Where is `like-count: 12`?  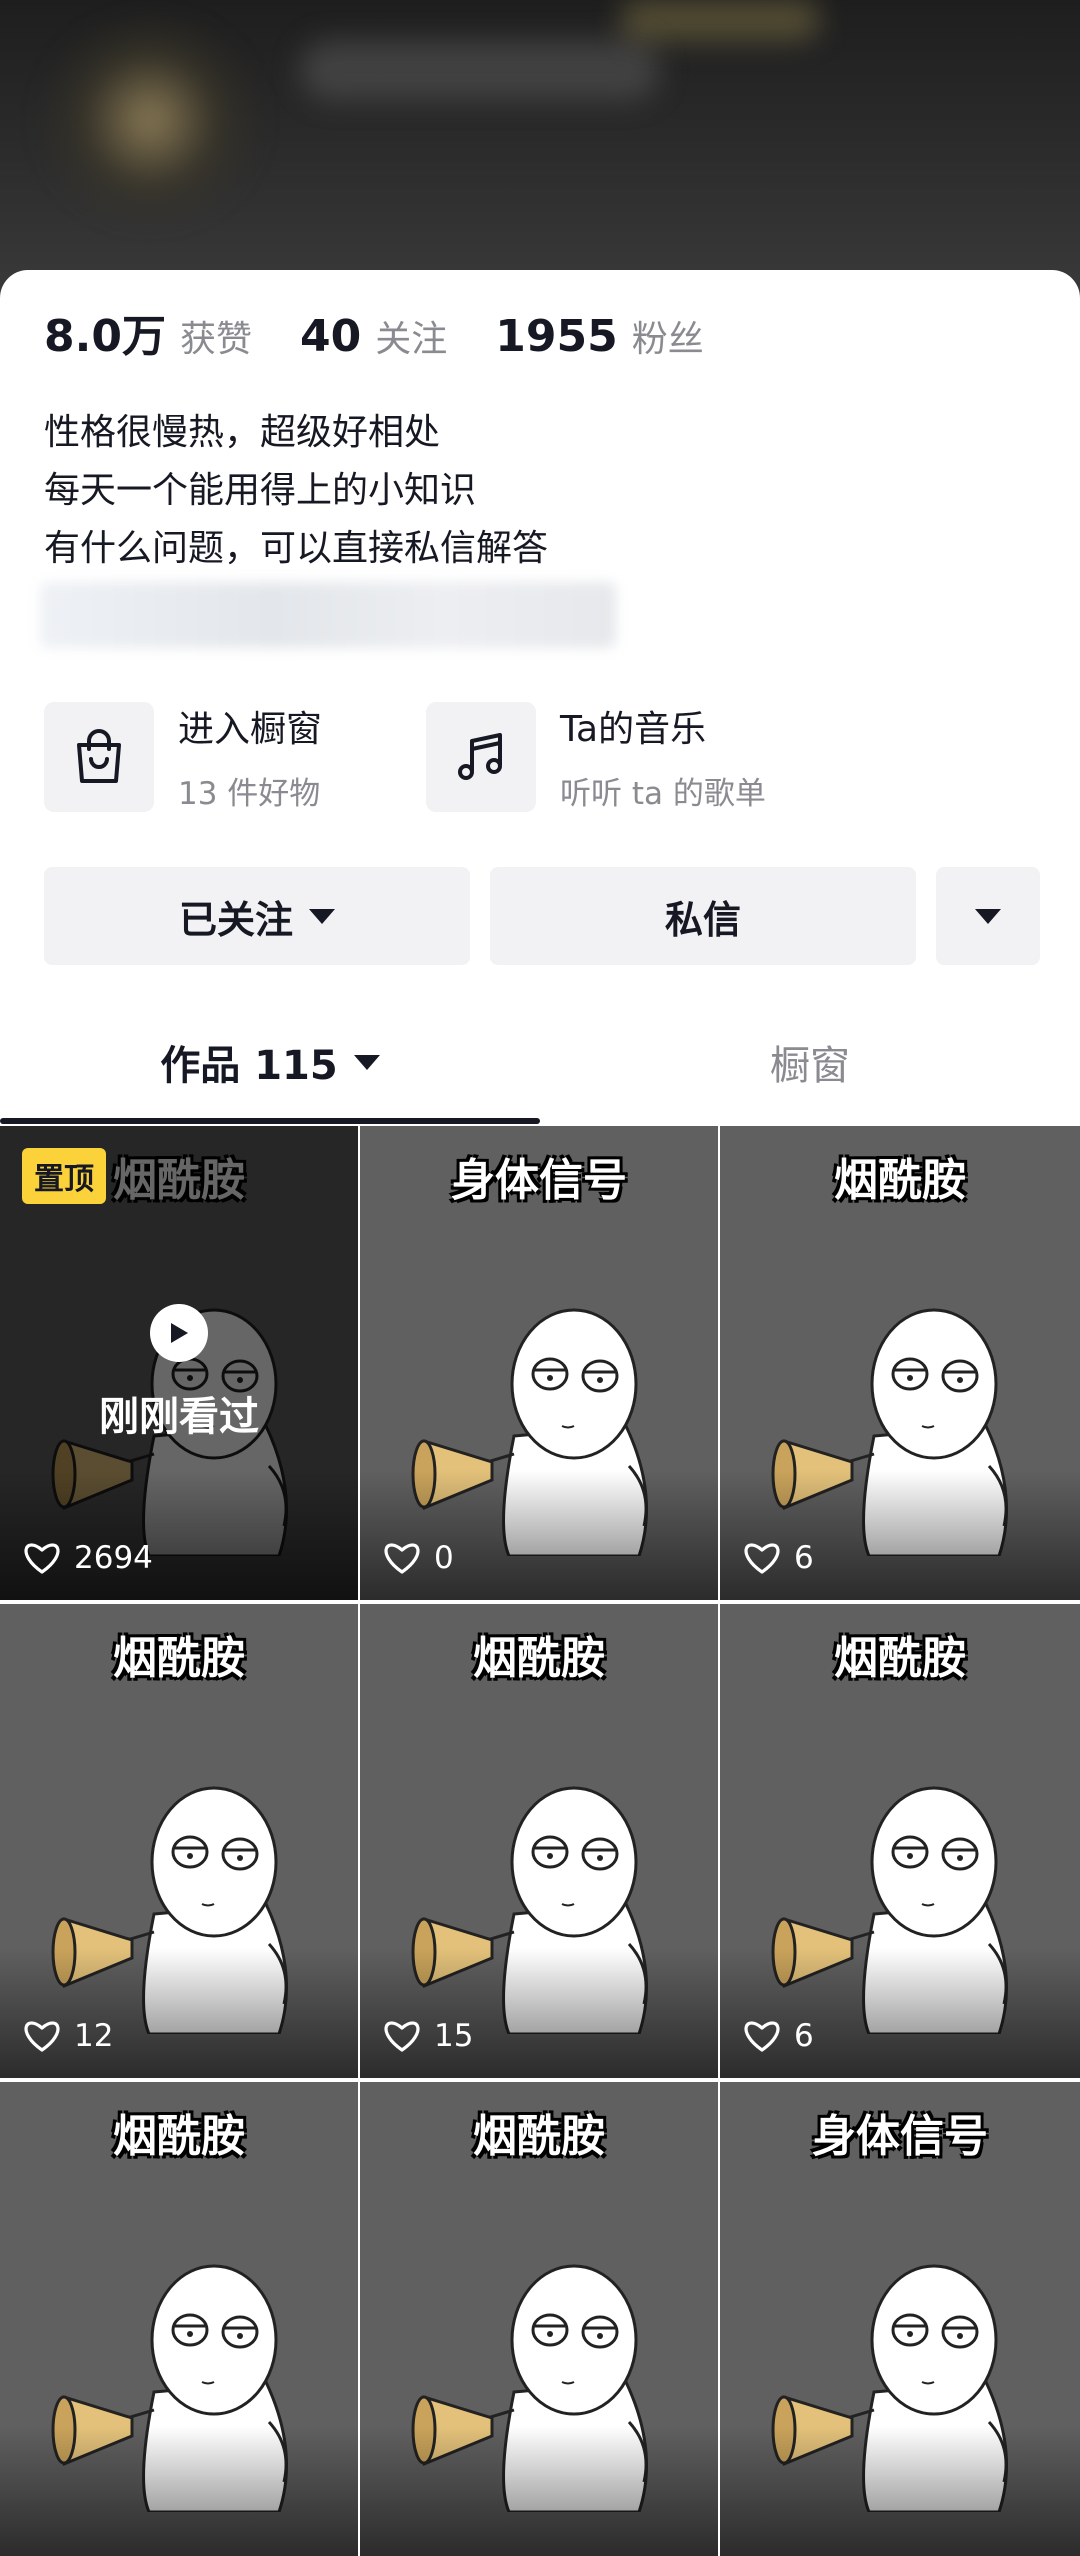
like-count: 12 is located at coordinates (68, 2036).